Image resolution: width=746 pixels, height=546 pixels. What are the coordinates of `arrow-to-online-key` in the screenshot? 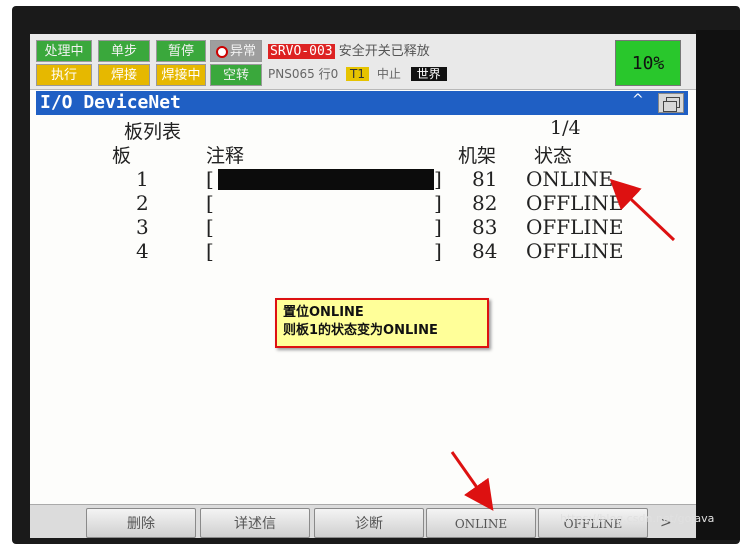 It's located at (472, 481).